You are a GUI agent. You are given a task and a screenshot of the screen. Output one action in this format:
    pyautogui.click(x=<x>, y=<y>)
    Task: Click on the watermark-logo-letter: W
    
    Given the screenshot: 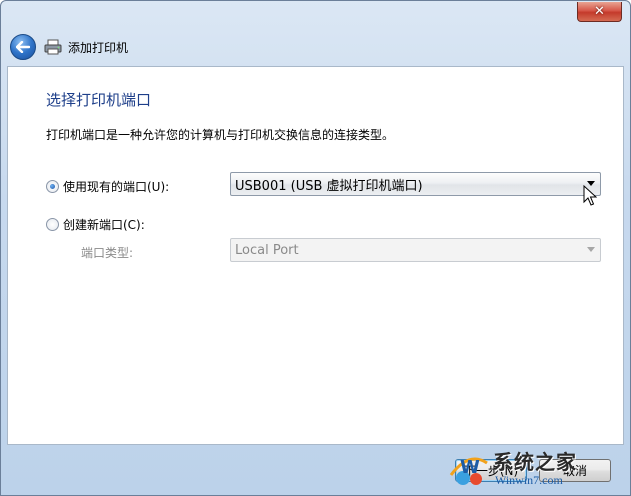 What is the action you would take?
    pyautogui.click(x=470, y=467)
    